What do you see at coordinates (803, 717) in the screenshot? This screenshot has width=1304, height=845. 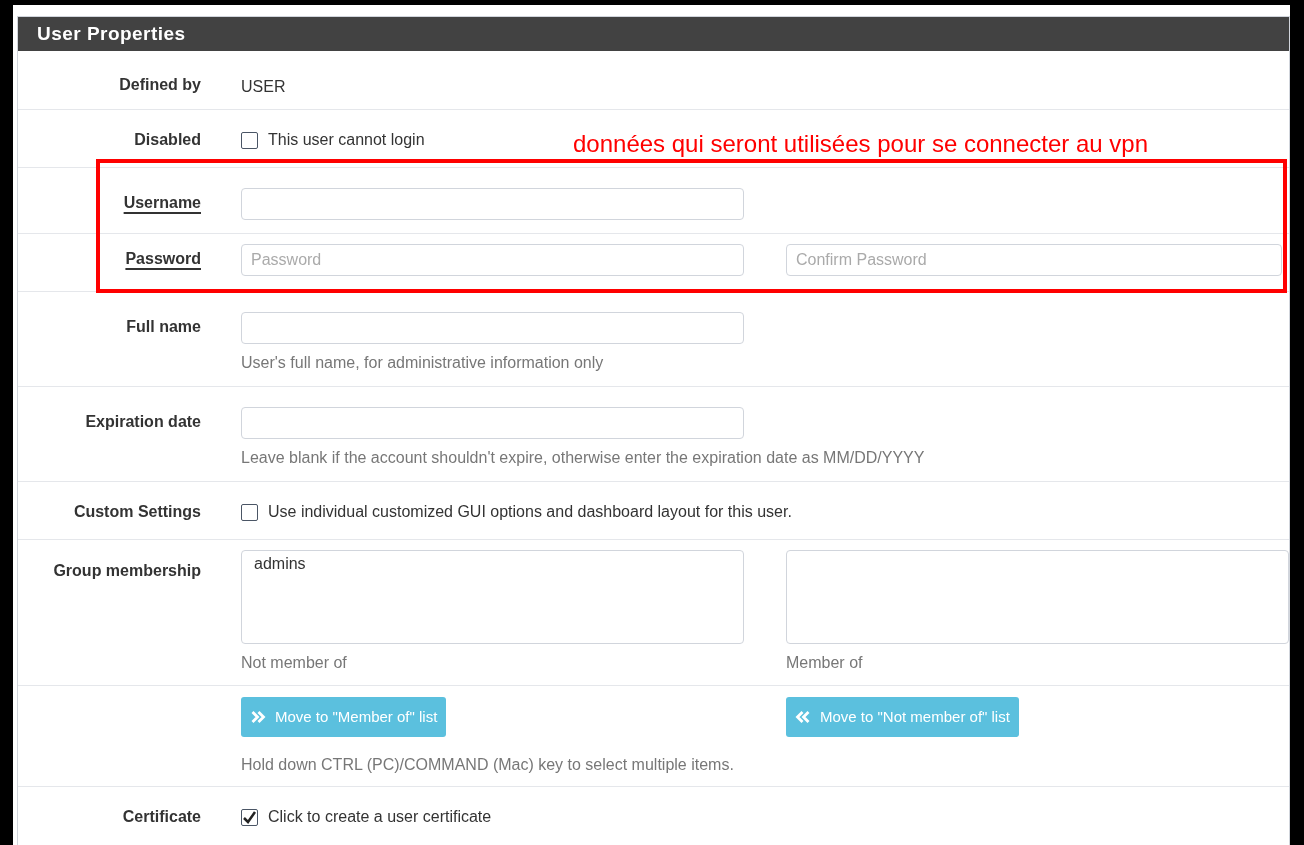 I see `double-chevron-left-icon` at bounding box center [803, 717].